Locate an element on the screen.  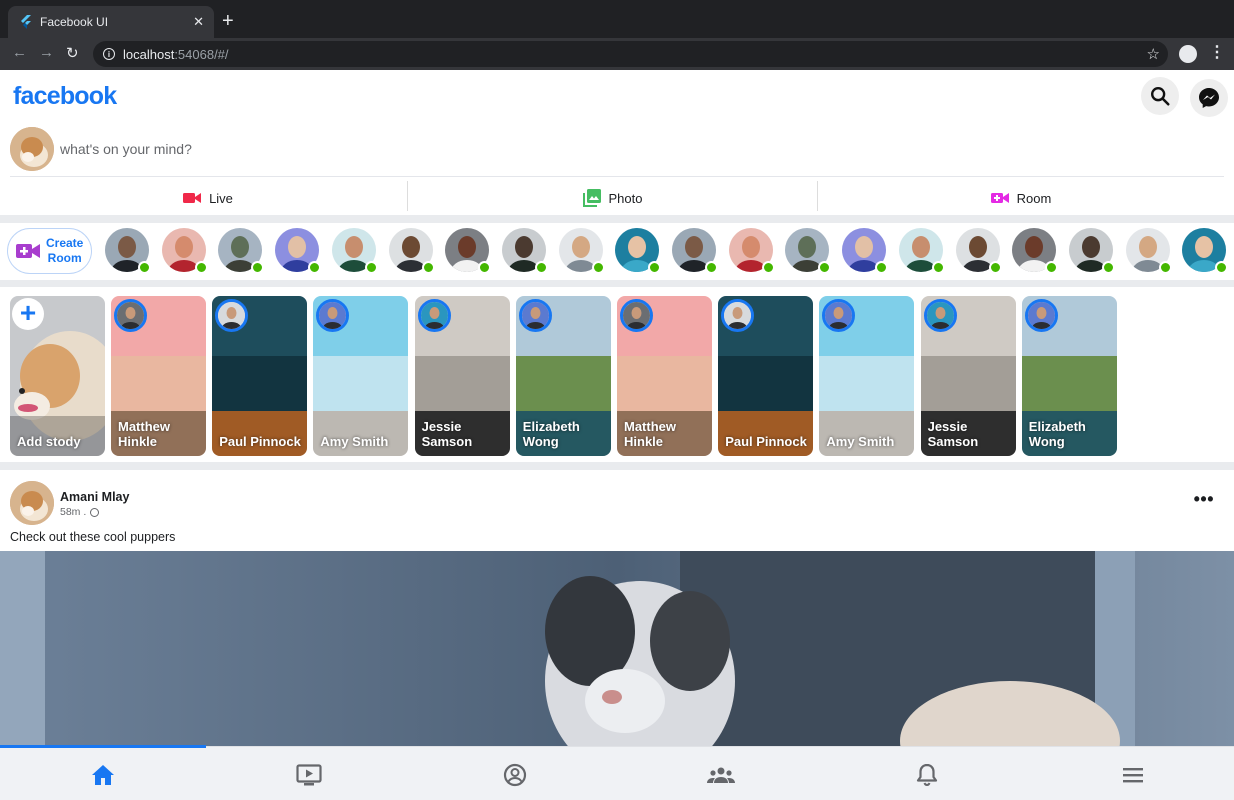
nav-watch is located at coordinates (309, 775).